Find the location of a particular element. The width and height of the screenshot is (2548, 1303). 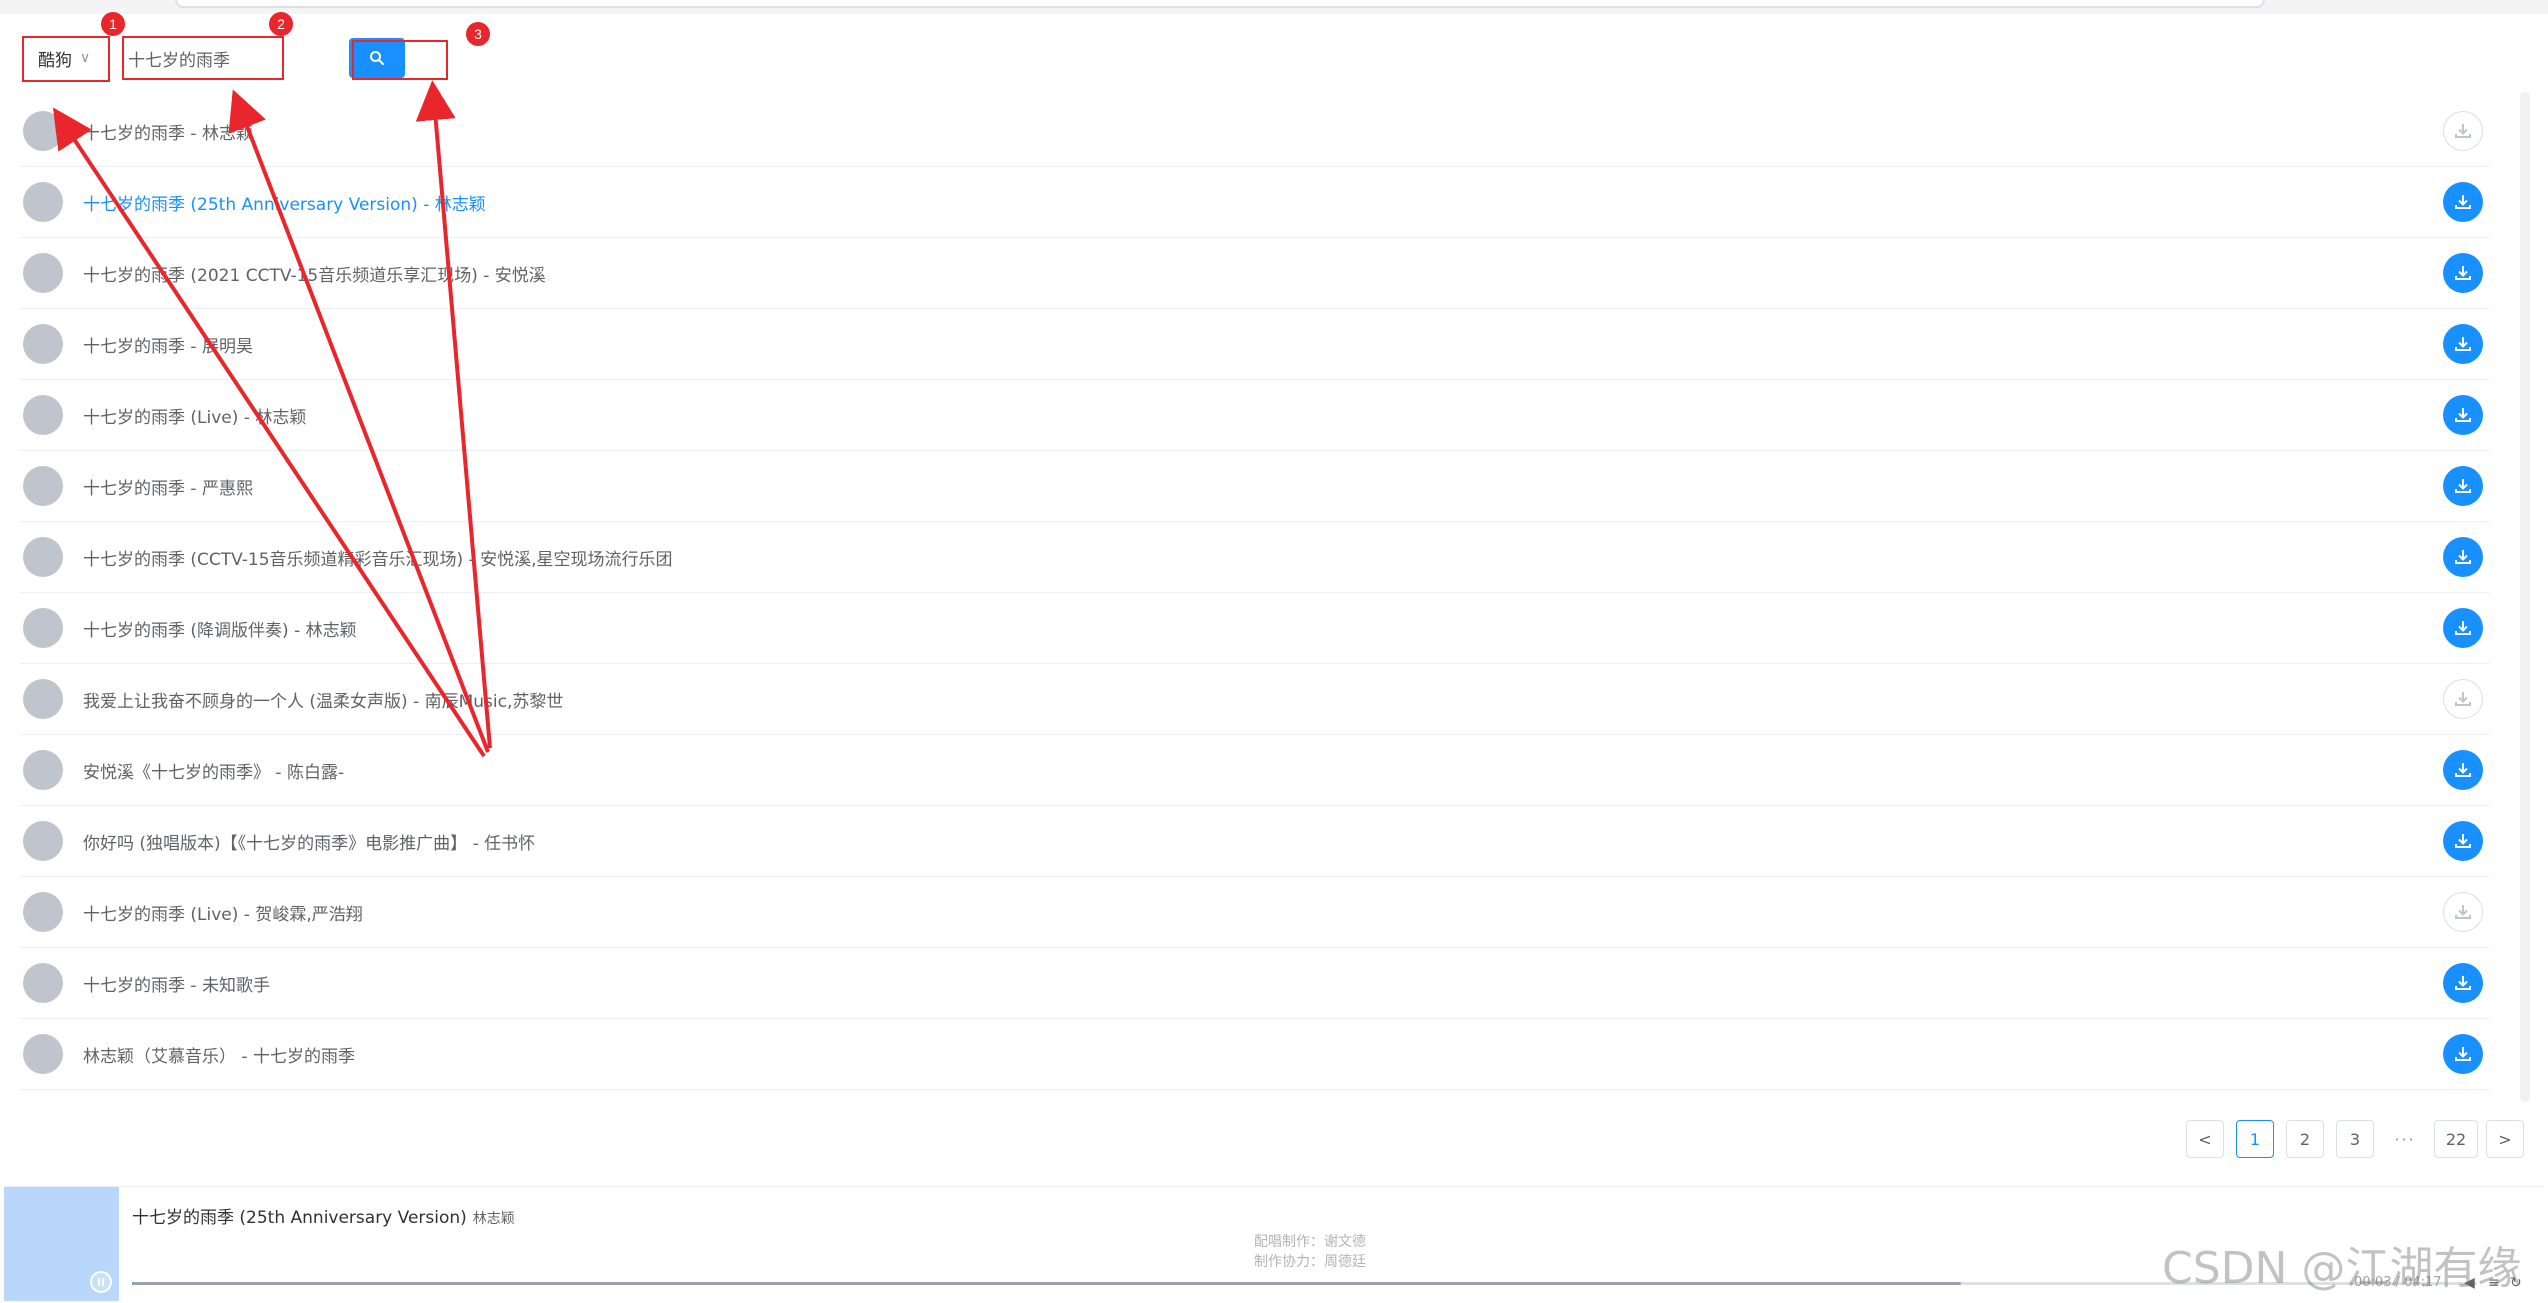

platform-select: 酷狗 ∨ is located at coordinates (65, 58).